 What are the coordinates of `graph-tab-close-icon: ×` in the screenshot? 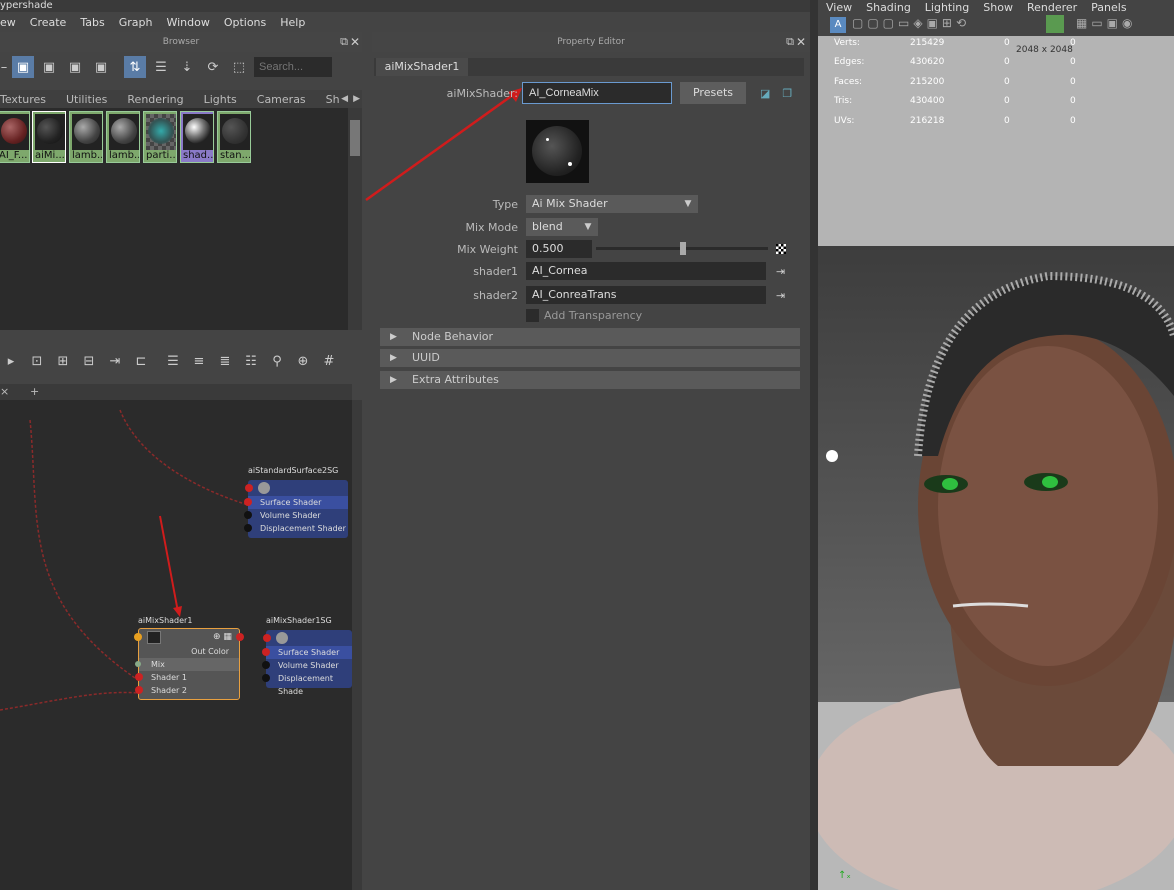 It's located at (4, 391).